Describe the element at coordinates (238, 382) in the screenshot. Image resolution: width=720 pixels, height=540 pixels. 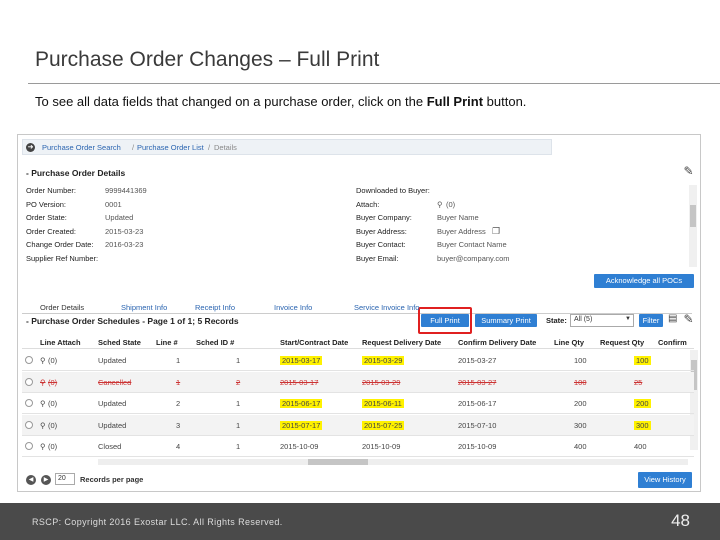
I see `sched-id: 2` at that location.